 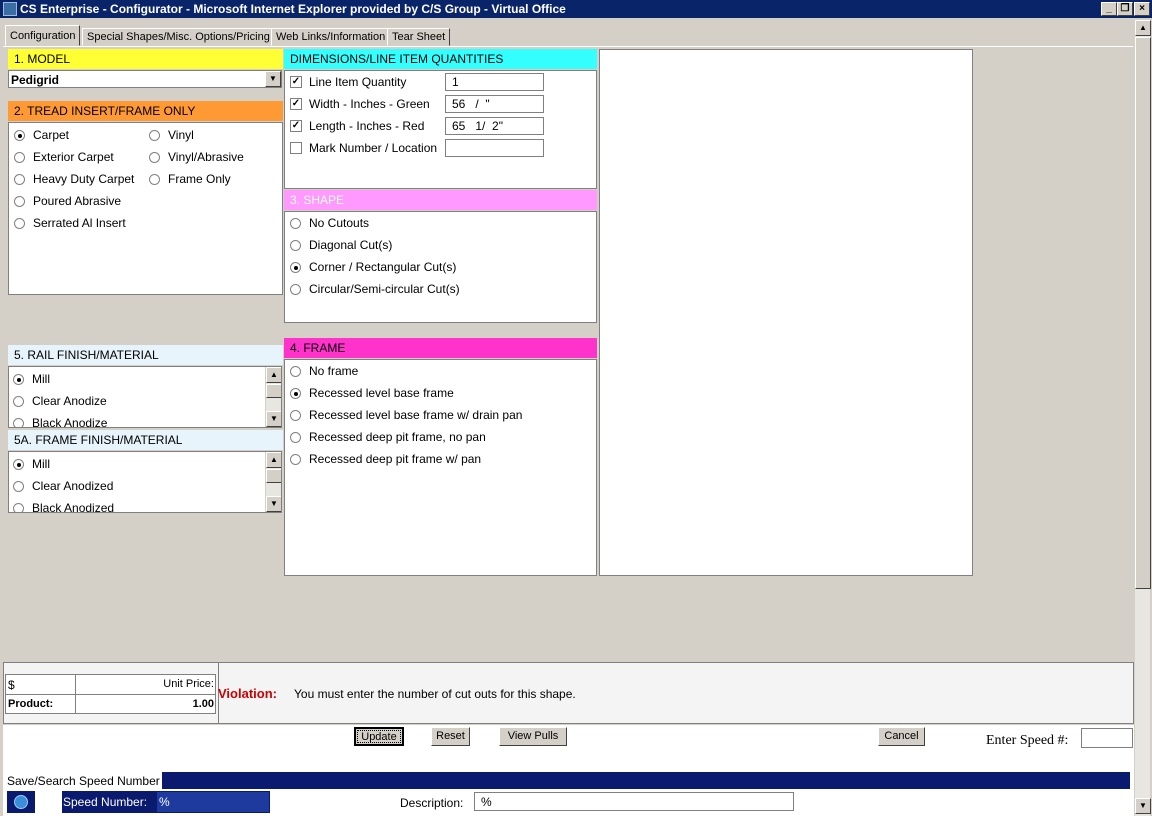 I want to click on mark-number-input, so click(x=494, y=148).